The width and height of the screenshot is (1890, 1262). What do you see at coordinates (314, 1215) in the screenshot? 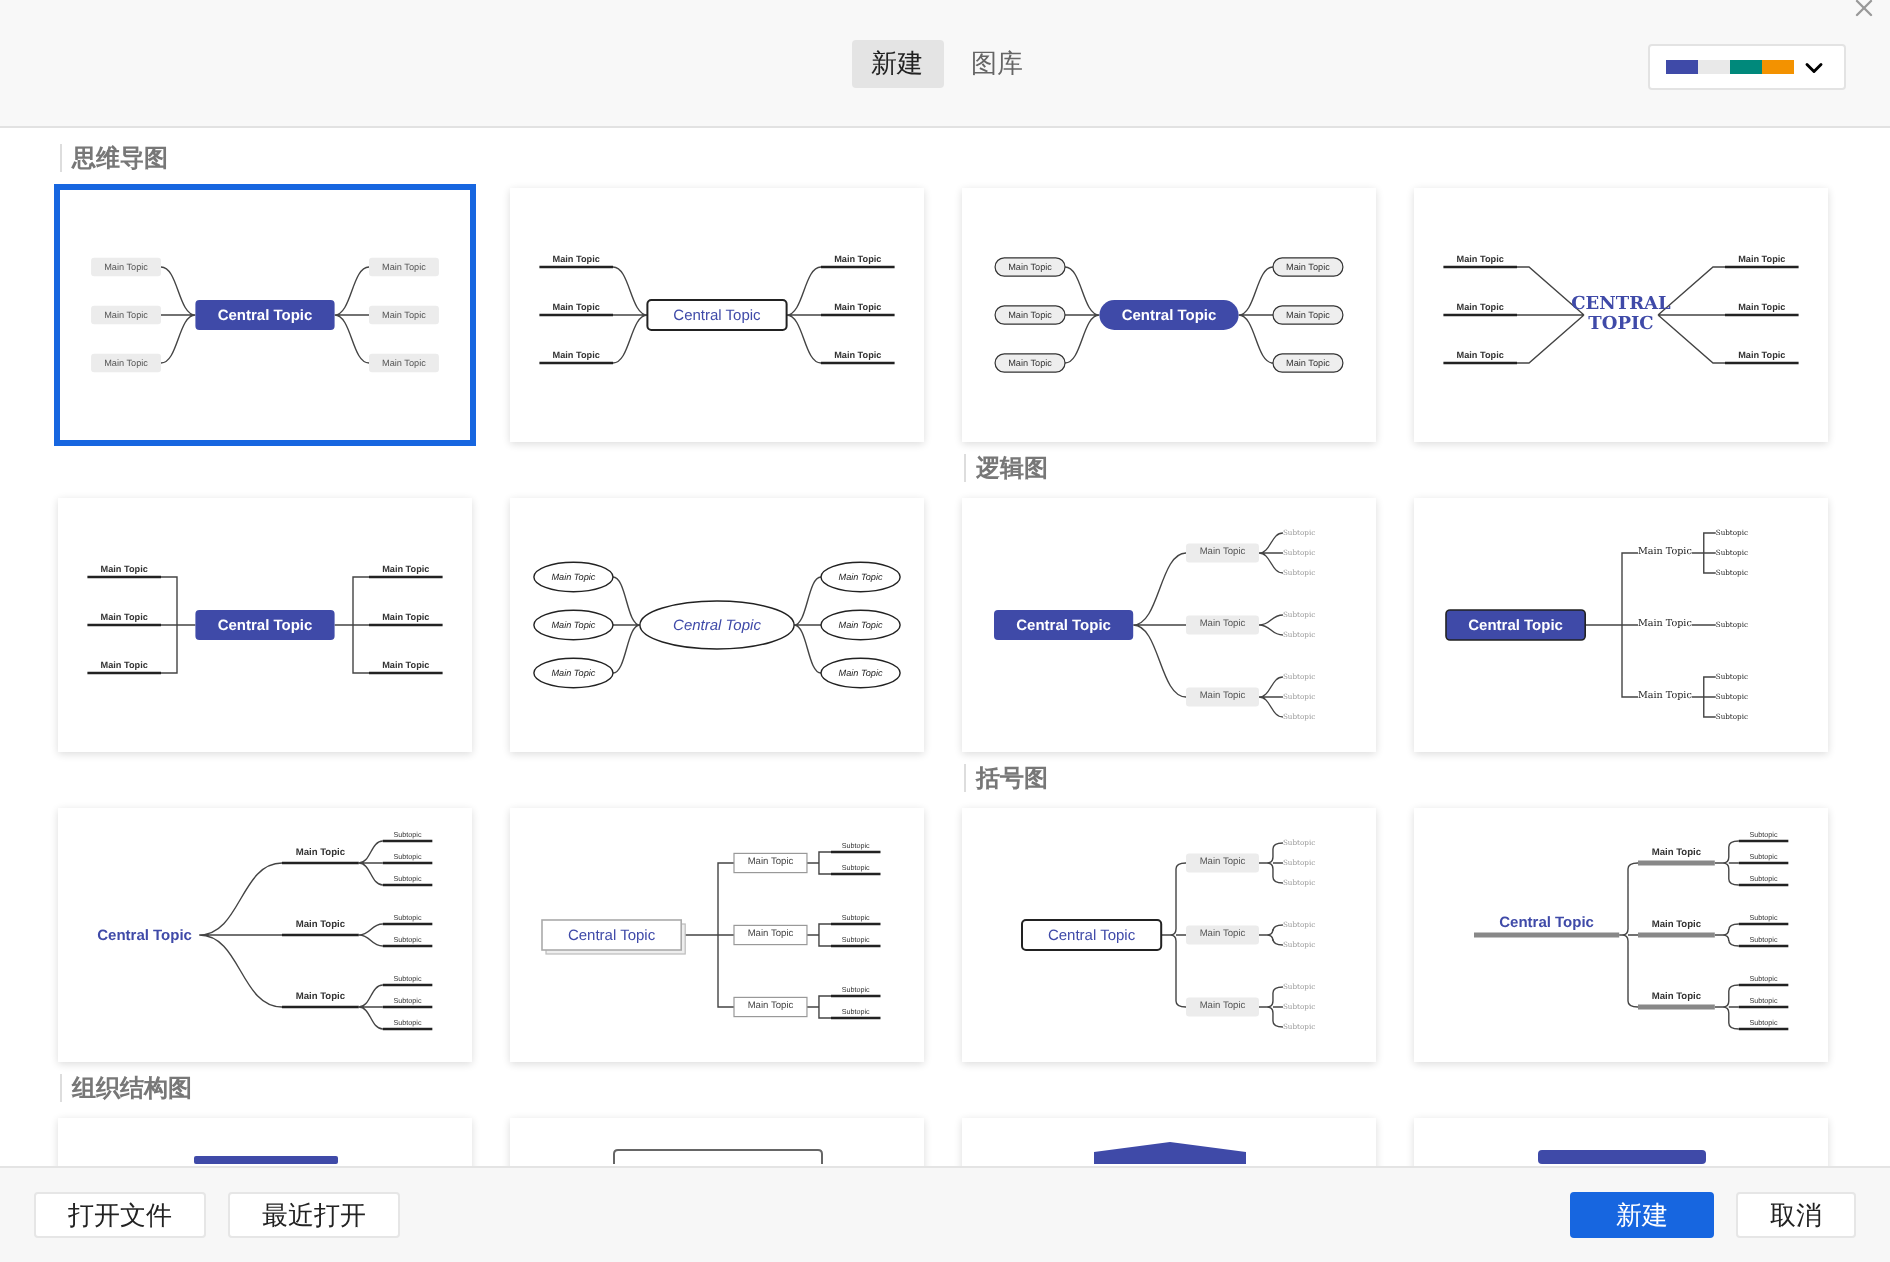
I see `footer-button: 最近打开` at bounding box center [314, 1215].